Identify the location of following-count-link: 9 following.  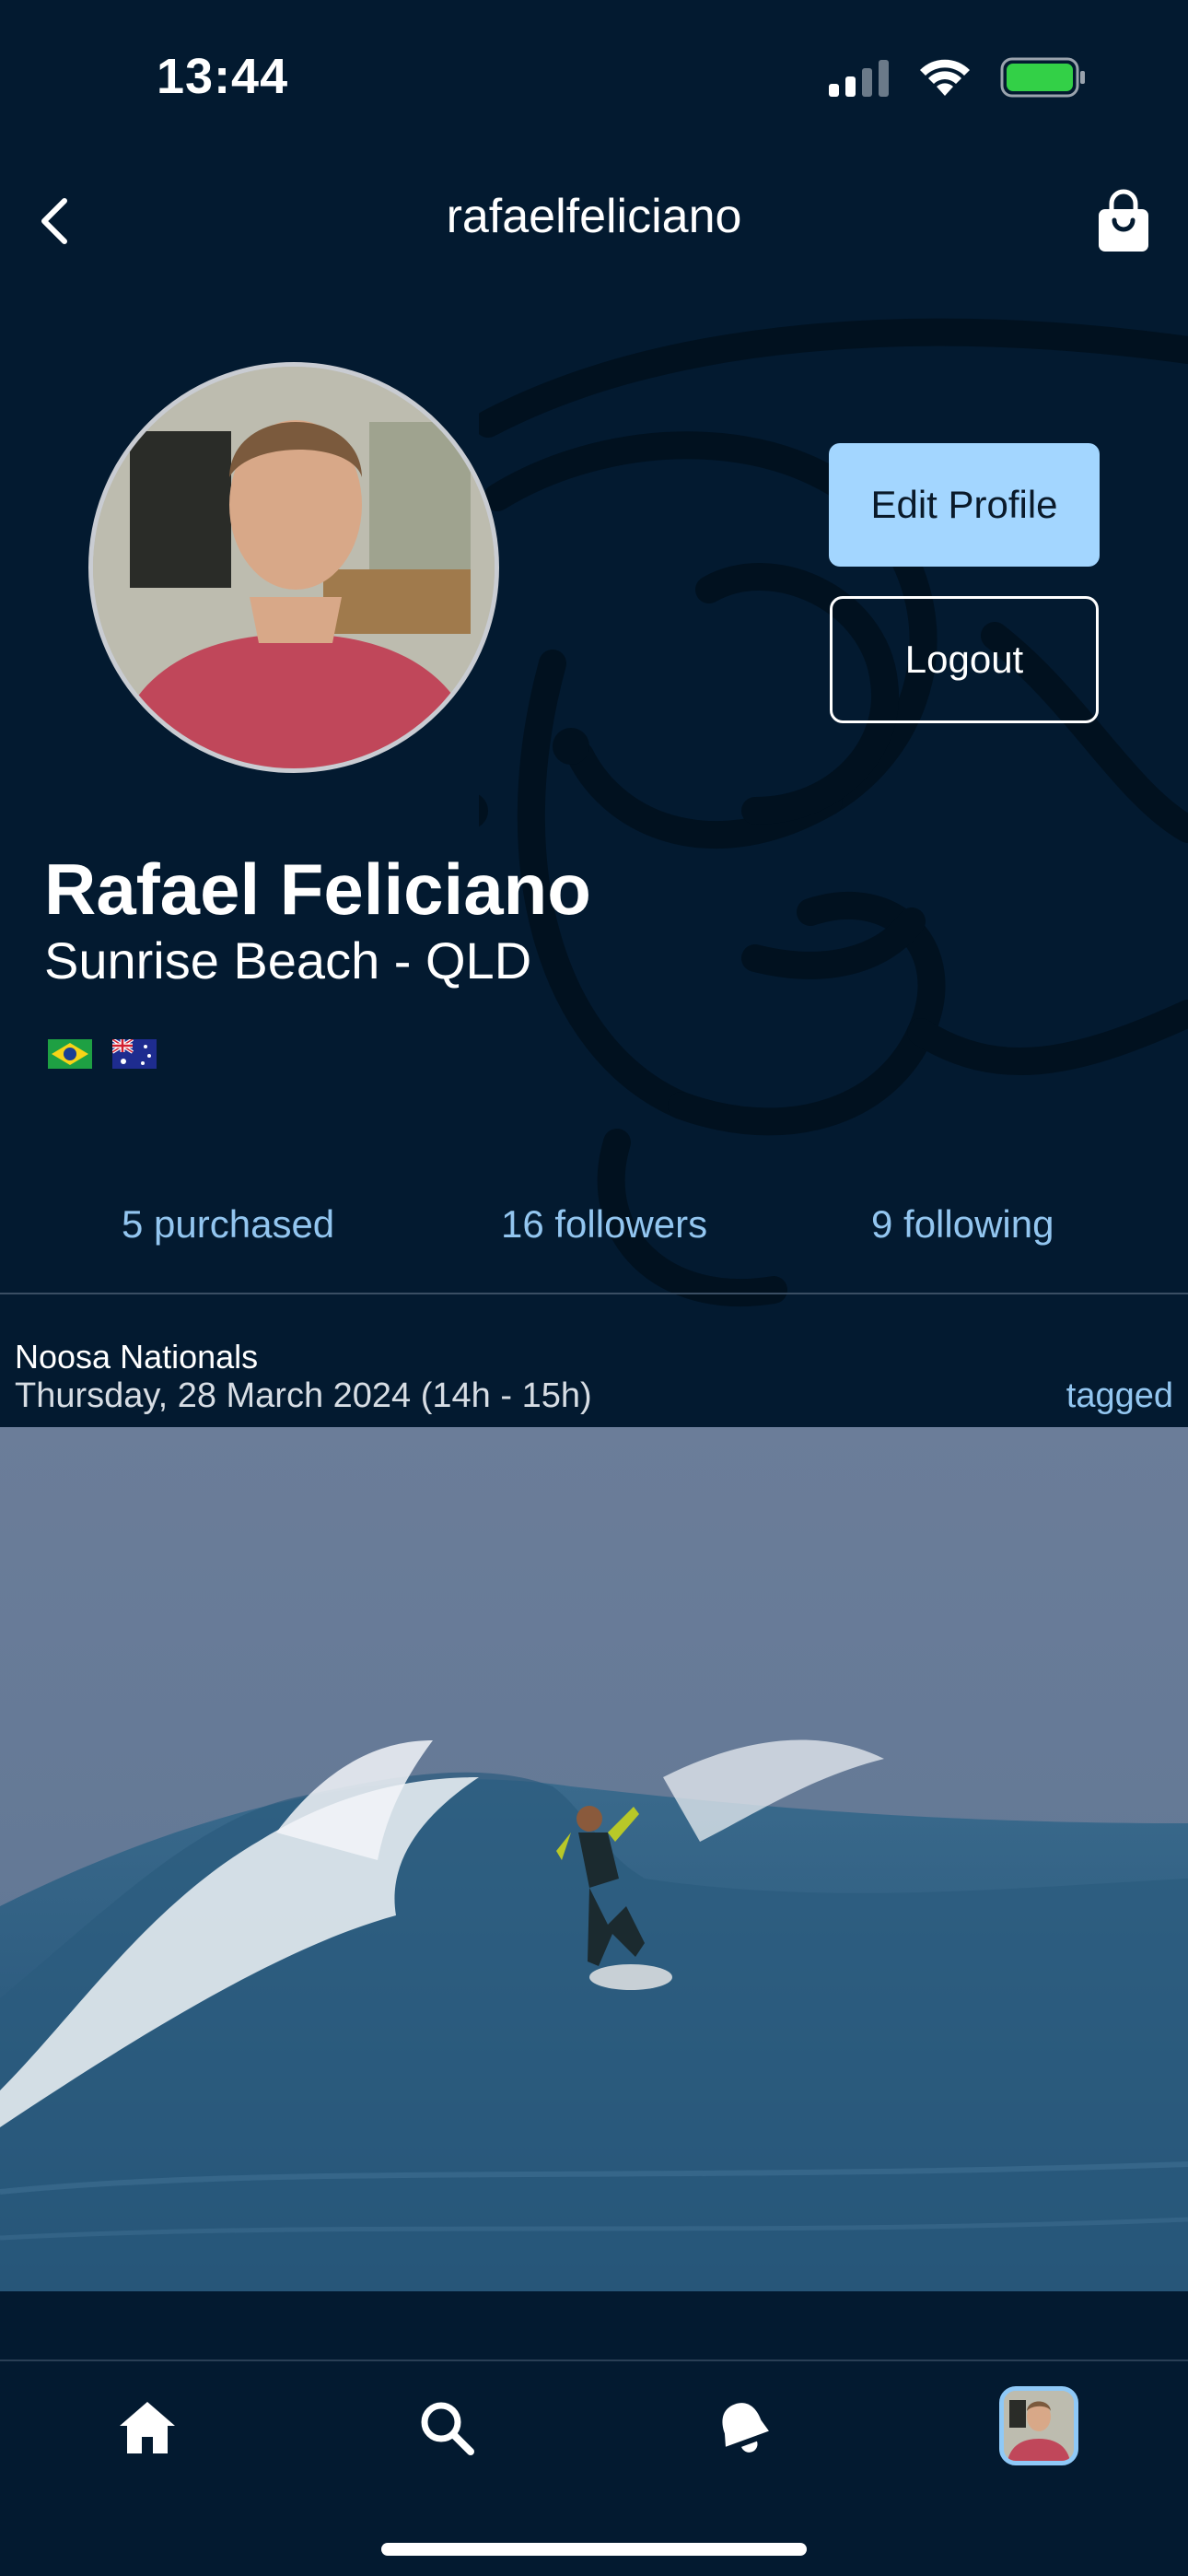
(962, 1224).